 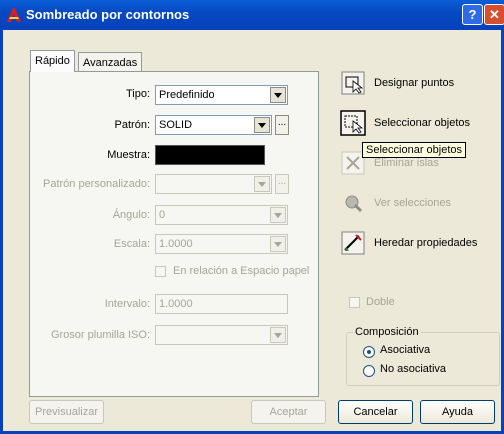 What do you see at coordinates (127, 304) in the screenshot?
I see `intervalo-label: Intervalo:` at bounding box center [127, 304].